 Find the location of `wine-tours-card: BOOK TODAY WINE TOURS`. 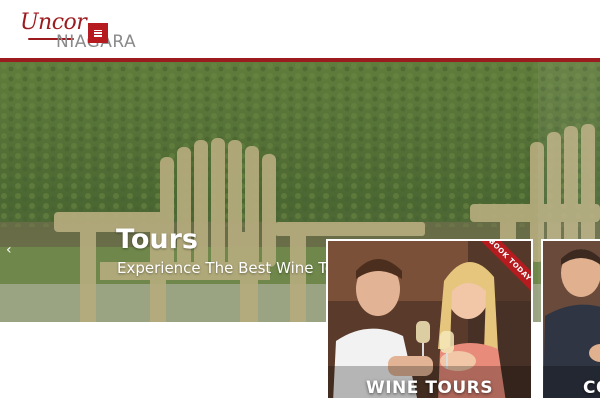

wine-tours-card: BOOK TODAY WINE TOURS is located at coordinates (429, 319).